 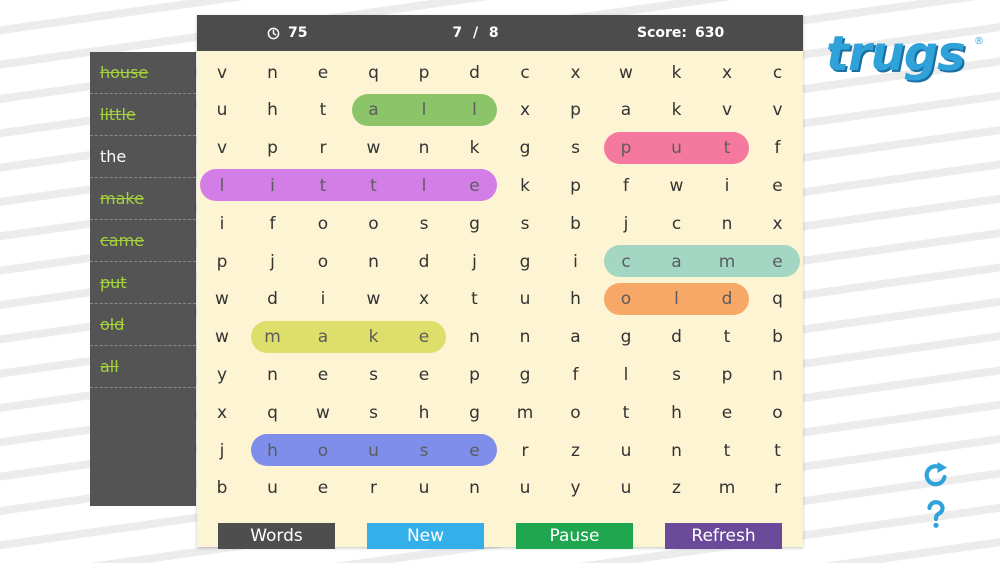 I want to click on new-button: New, so click(x=425, y=536).